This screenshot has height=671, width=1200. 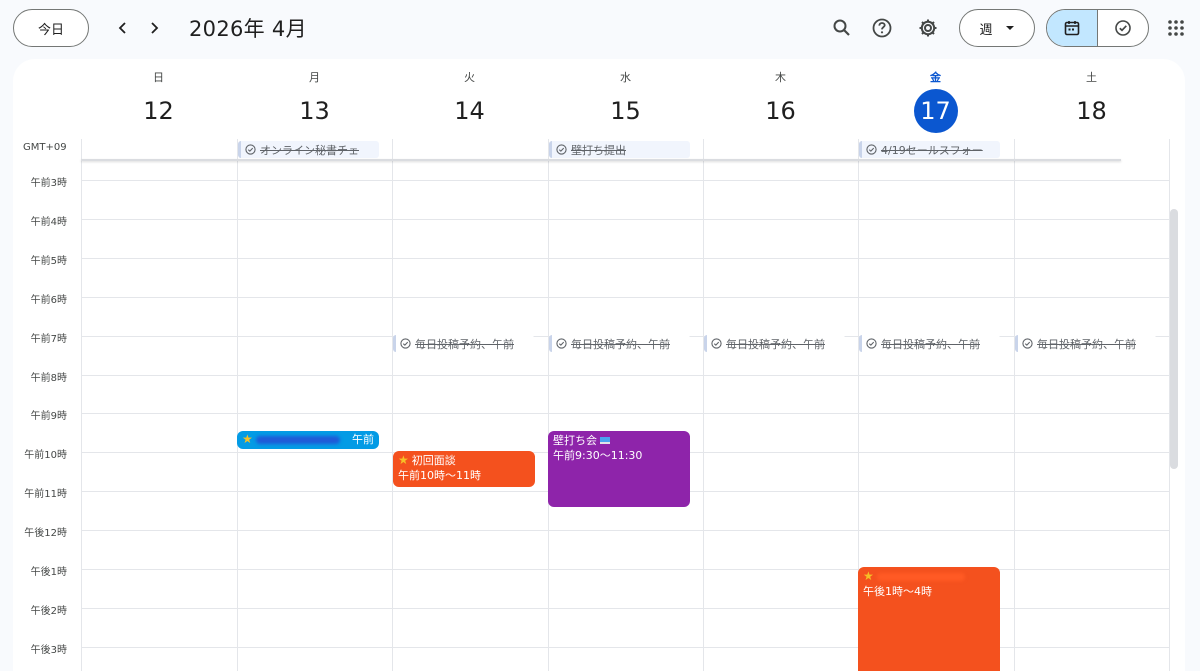 I want to click on hour-label: 午後3時, so click(x=48, y=650).